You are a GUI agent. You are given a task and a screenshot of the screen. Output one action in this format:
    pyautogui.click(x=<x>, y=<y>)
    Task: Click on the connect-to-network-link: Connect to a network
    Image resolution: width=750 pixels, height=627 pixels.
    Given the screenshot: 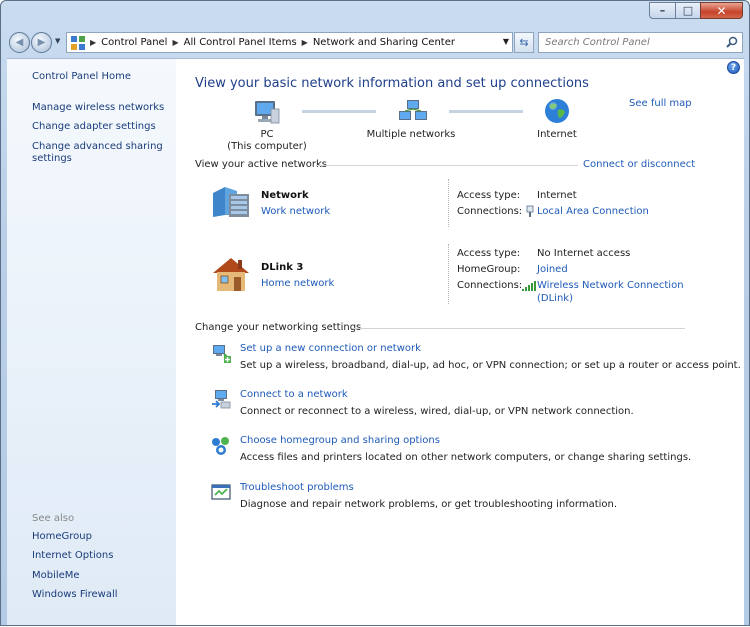 What is the action you would take?
    pyautogui.click(x=294, y=394)
    